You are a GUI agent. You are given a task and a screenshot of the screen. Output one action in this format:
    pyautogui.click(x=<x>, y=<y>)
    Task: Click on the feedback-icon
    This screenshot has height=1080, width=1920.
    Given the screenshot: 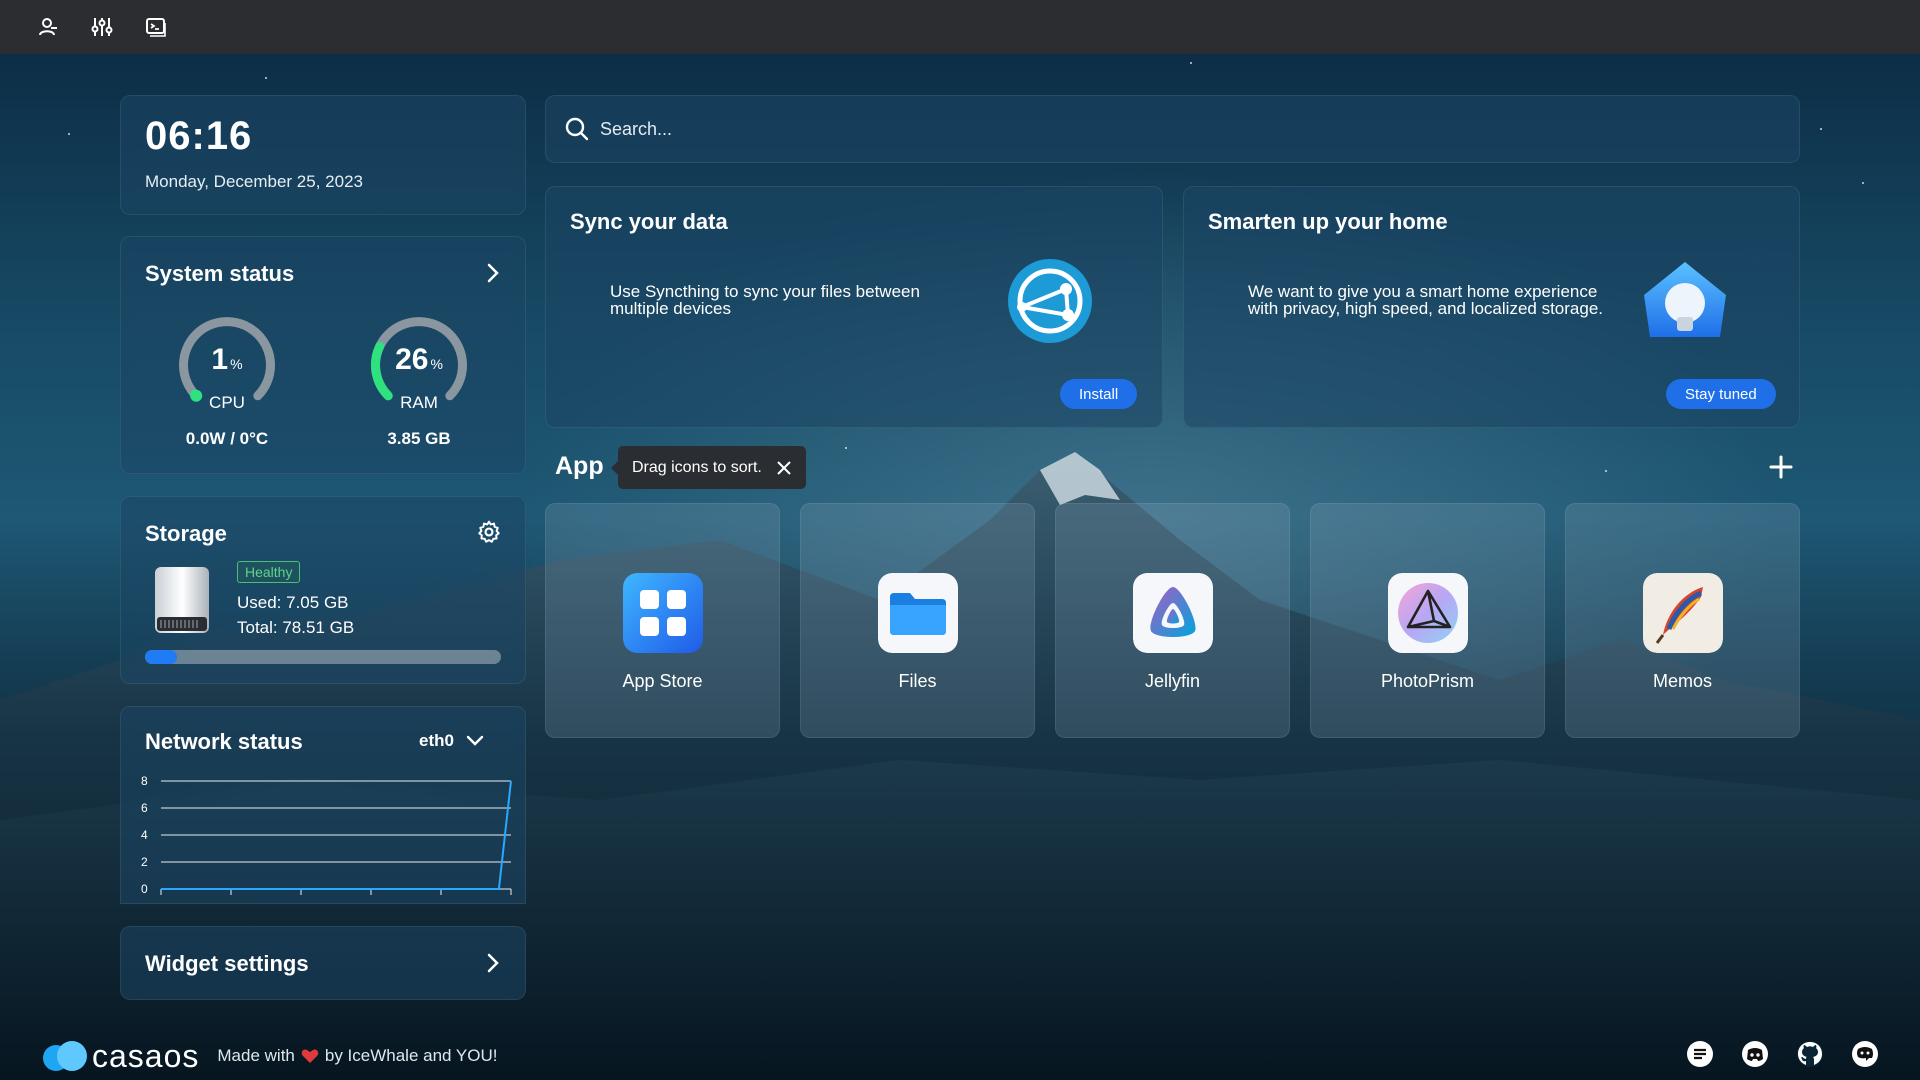 What is the action you would take?
    pyautogui.click(x=1700, y=1054)
    